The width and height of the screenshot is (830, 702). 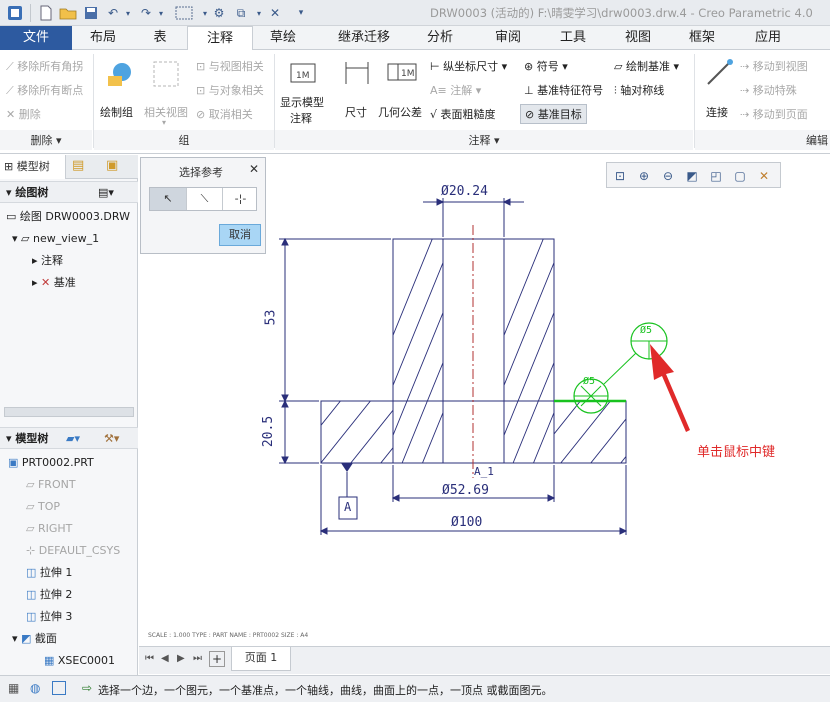 I want to click on annotation-text: 单击鼠标中键, so click(x=736, y=452).